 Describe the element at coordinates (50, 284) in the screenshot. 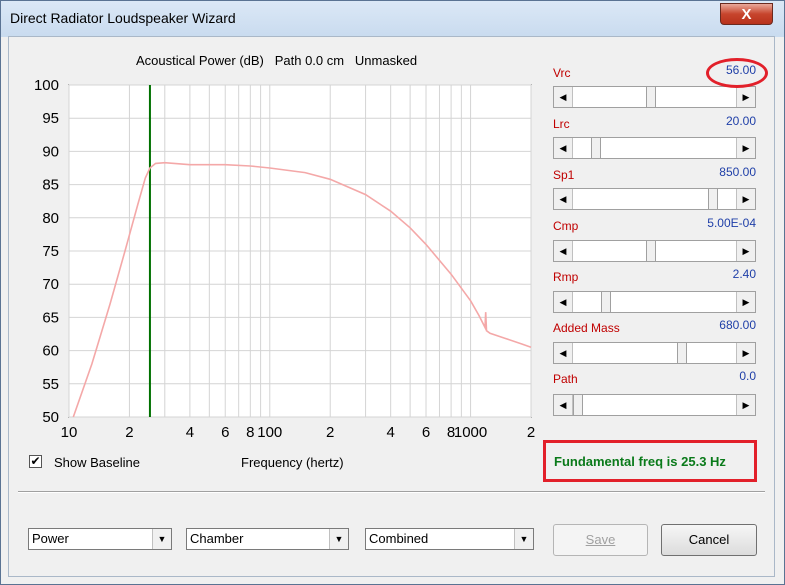

I see `y-tick-label: 70` at that location.